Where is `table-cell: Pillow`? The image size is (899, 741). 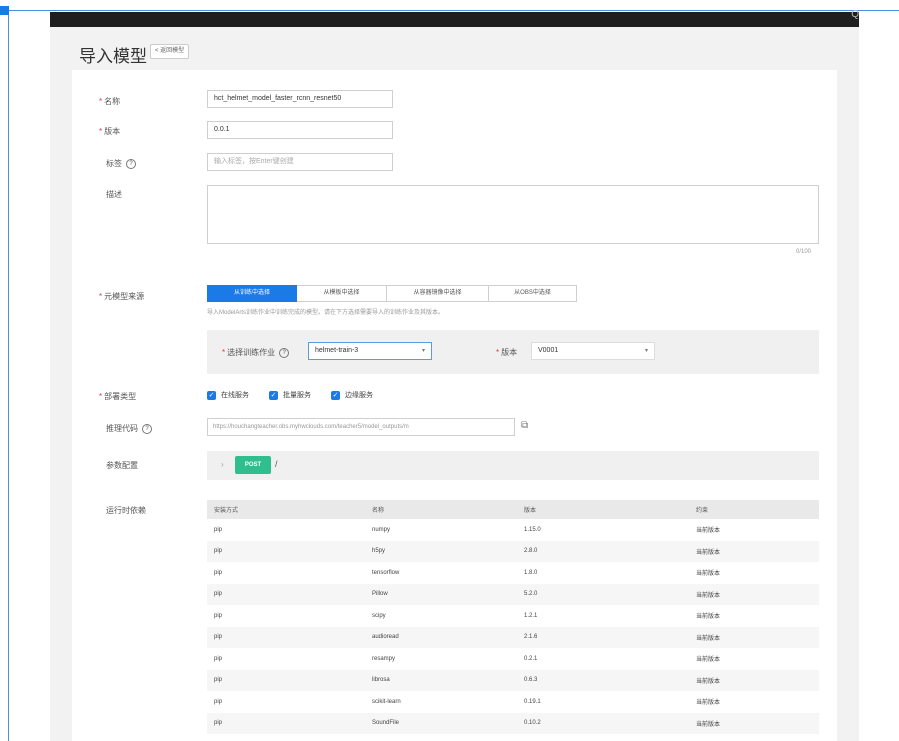 table-cell: Pillow is located at coordinates (441, 594).